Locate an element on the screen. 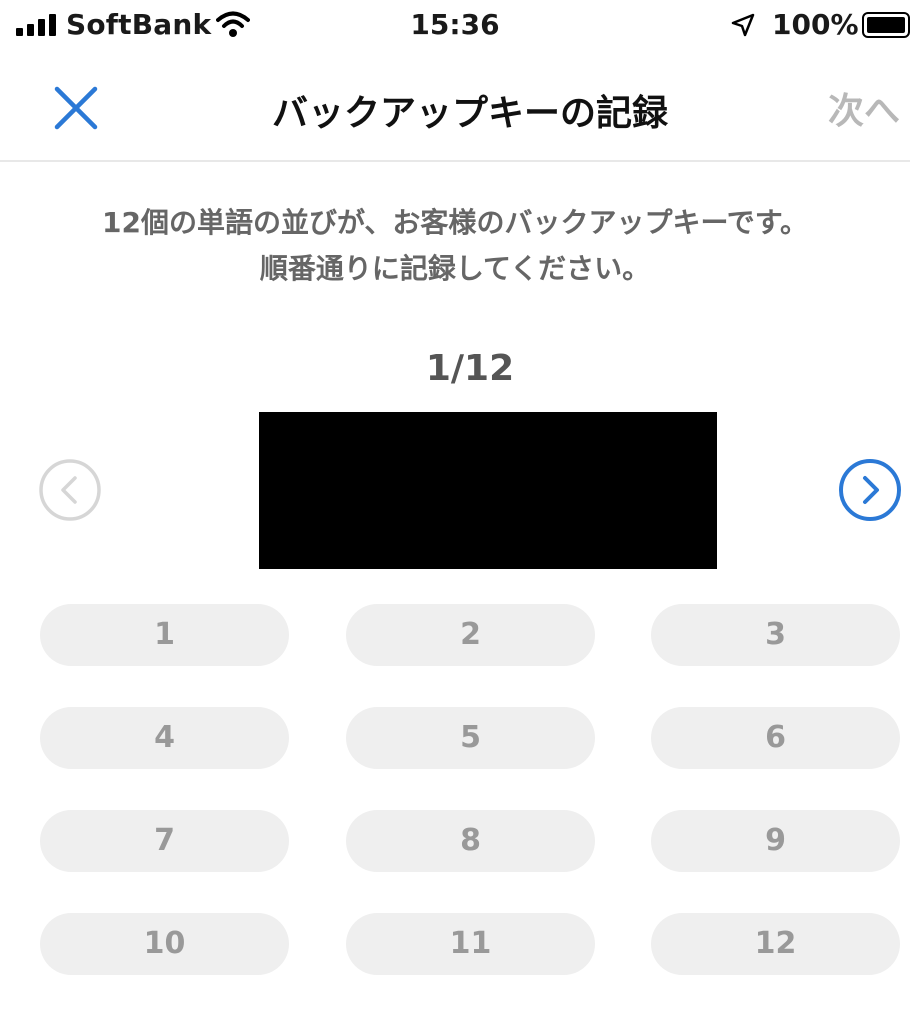 This screenshot has height=1024, width=910. next-button: 次へ is located at coordinates (864, 108).